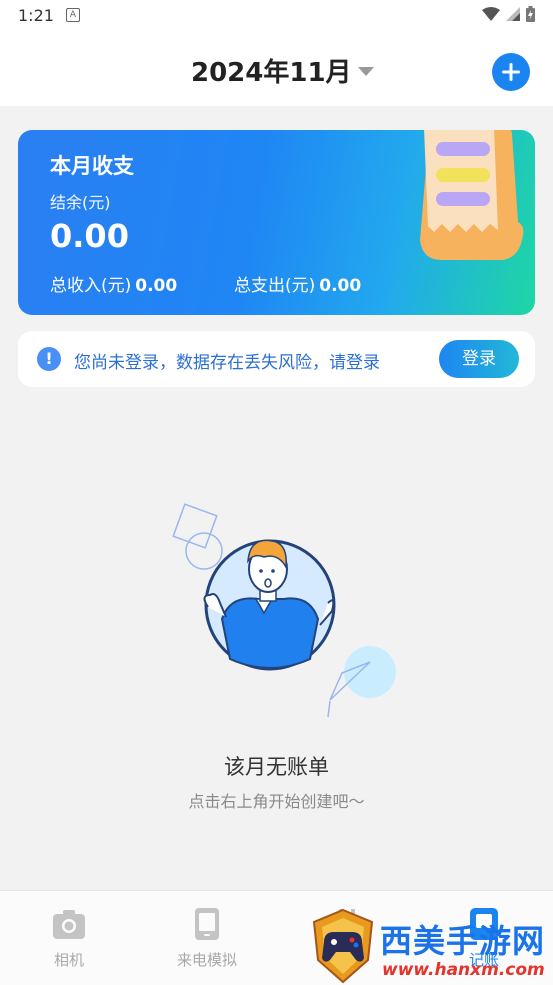  I want to click on login-button: 登录, so click(479, 359).